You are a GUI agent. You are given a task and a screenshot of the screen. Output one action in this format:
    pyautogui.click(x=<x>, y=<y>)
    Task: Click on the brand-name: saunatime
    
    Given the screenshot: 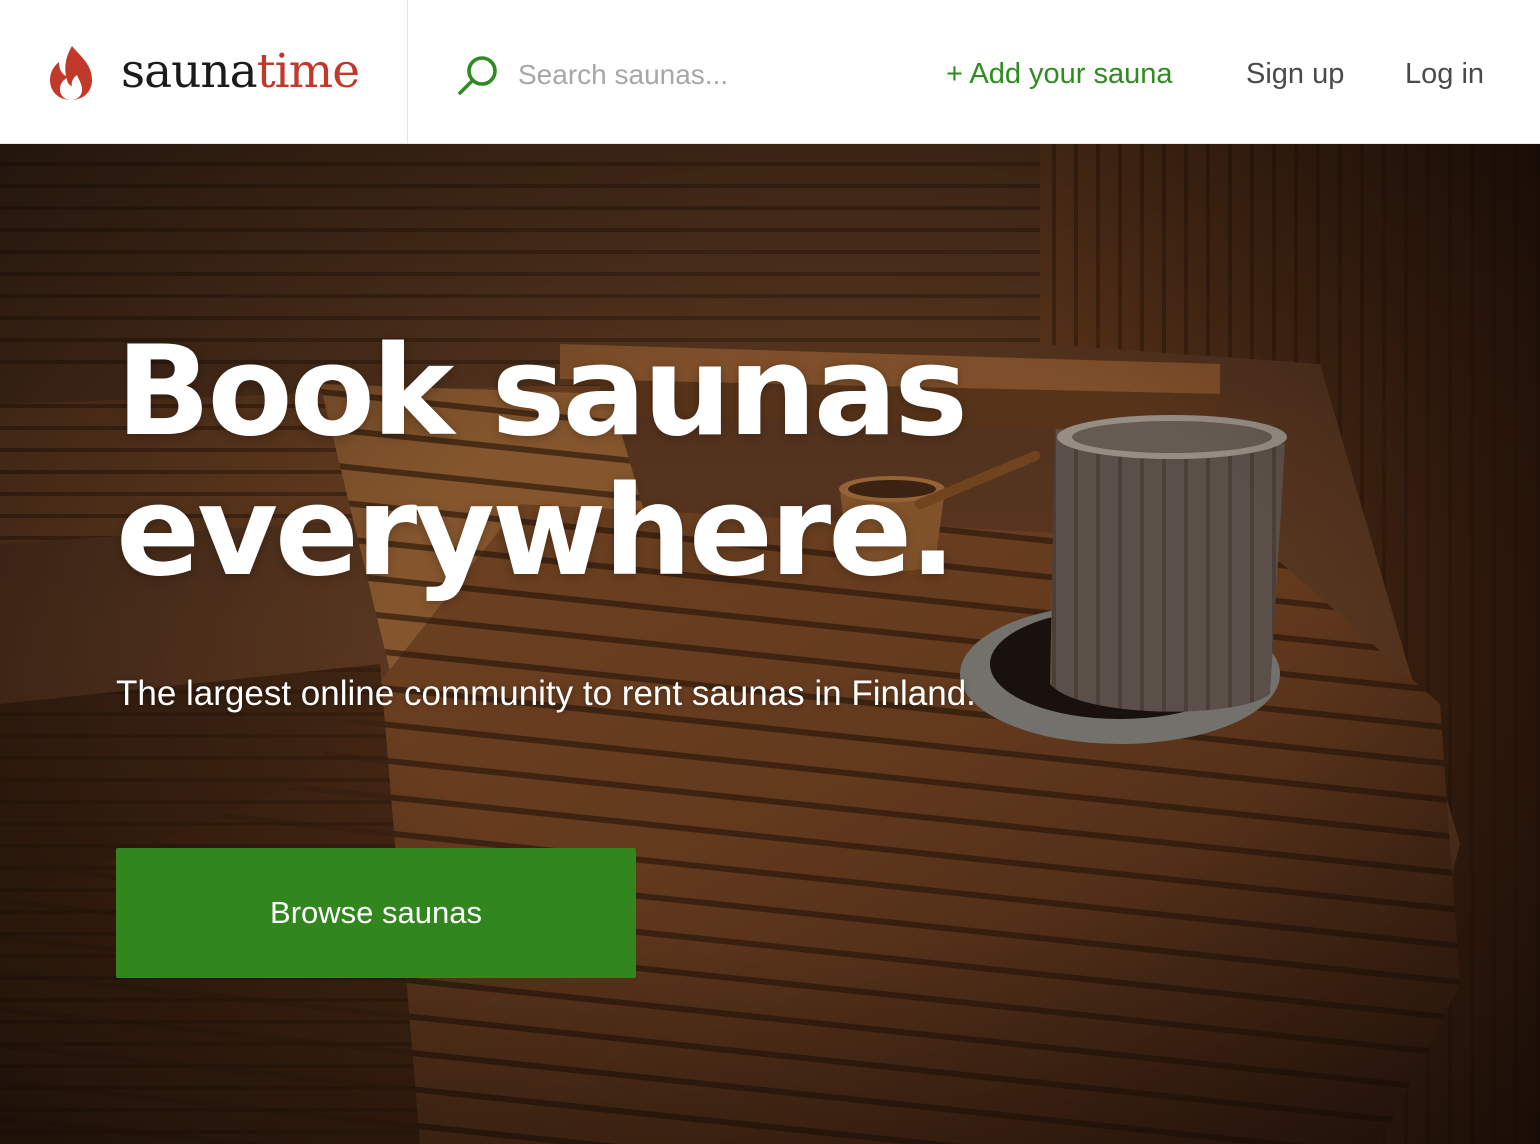 What is the action you would take?
    pyautogui.click(x=240, y=72)
    